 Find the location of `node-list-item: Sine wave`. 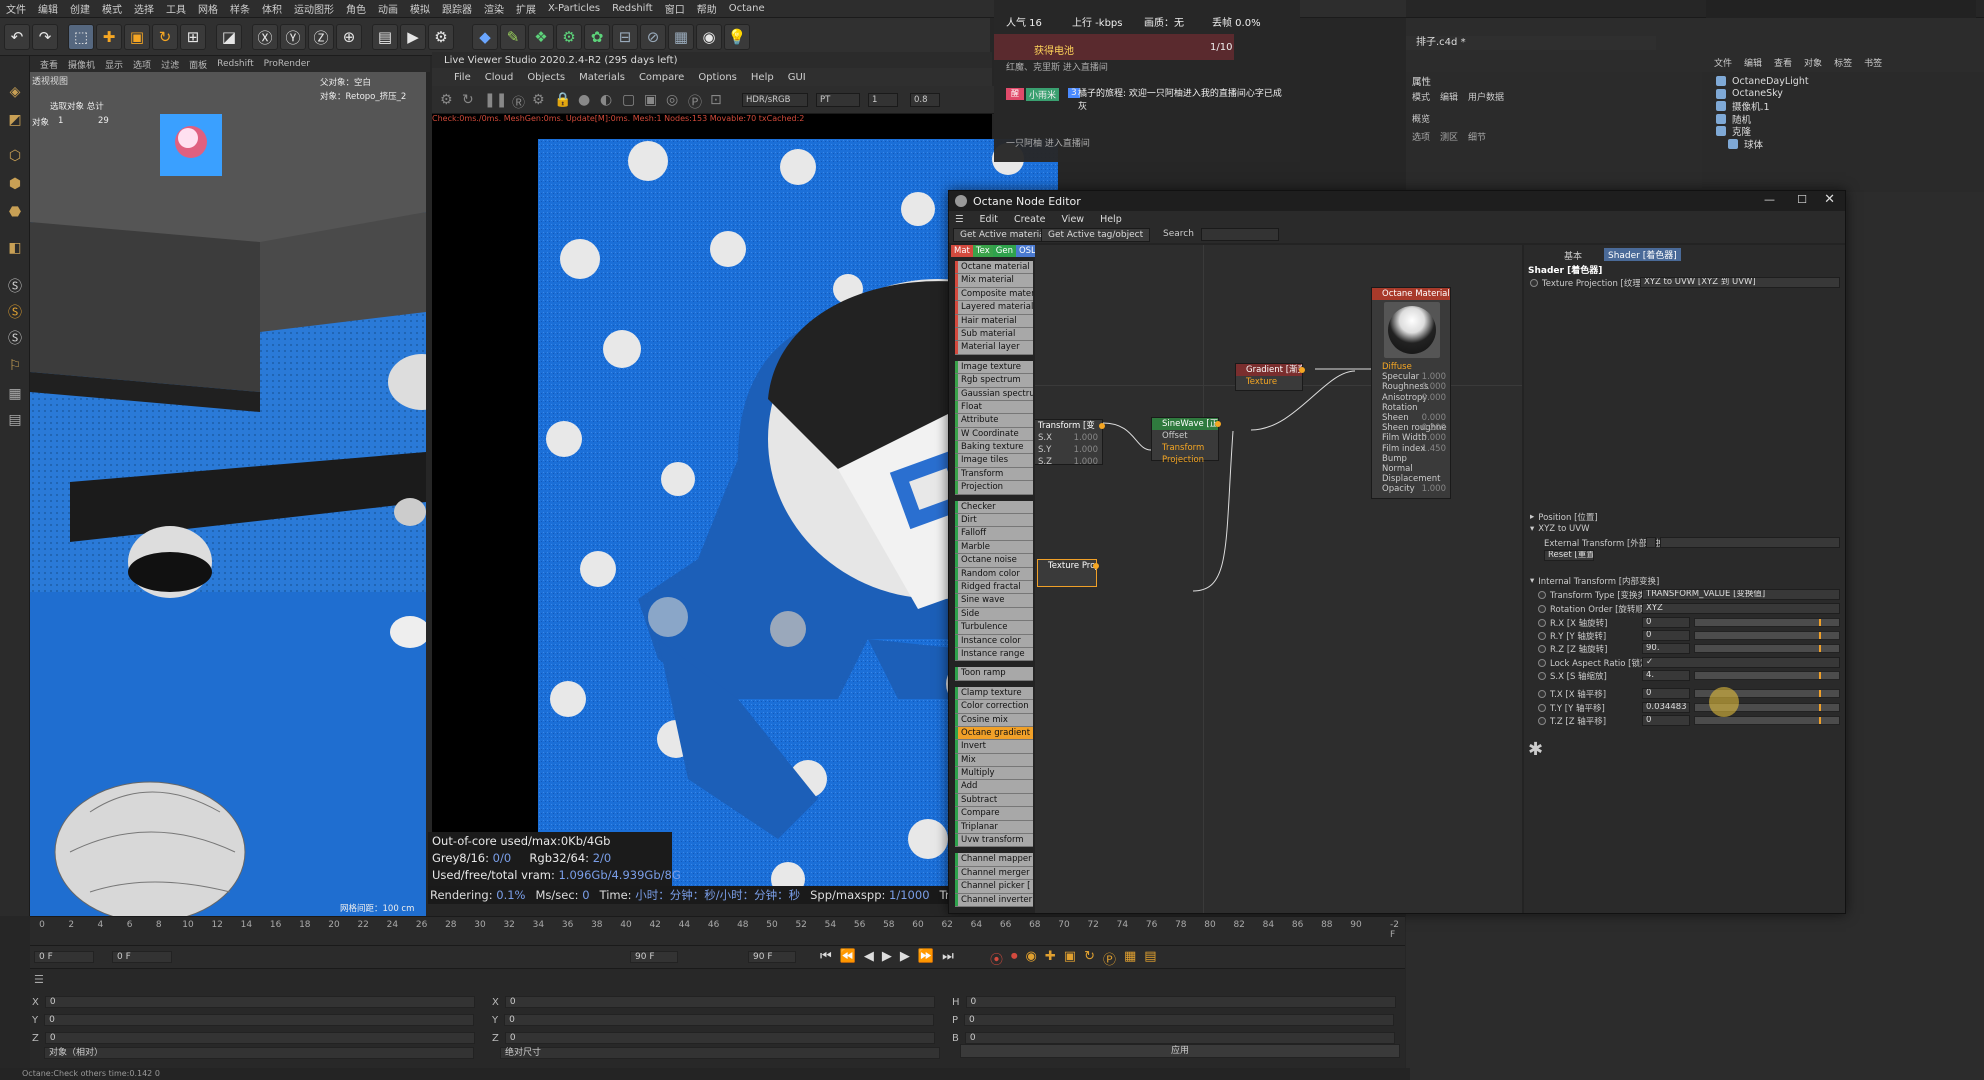

node-list-item: Sine wave is located at coordinates (994, 601).